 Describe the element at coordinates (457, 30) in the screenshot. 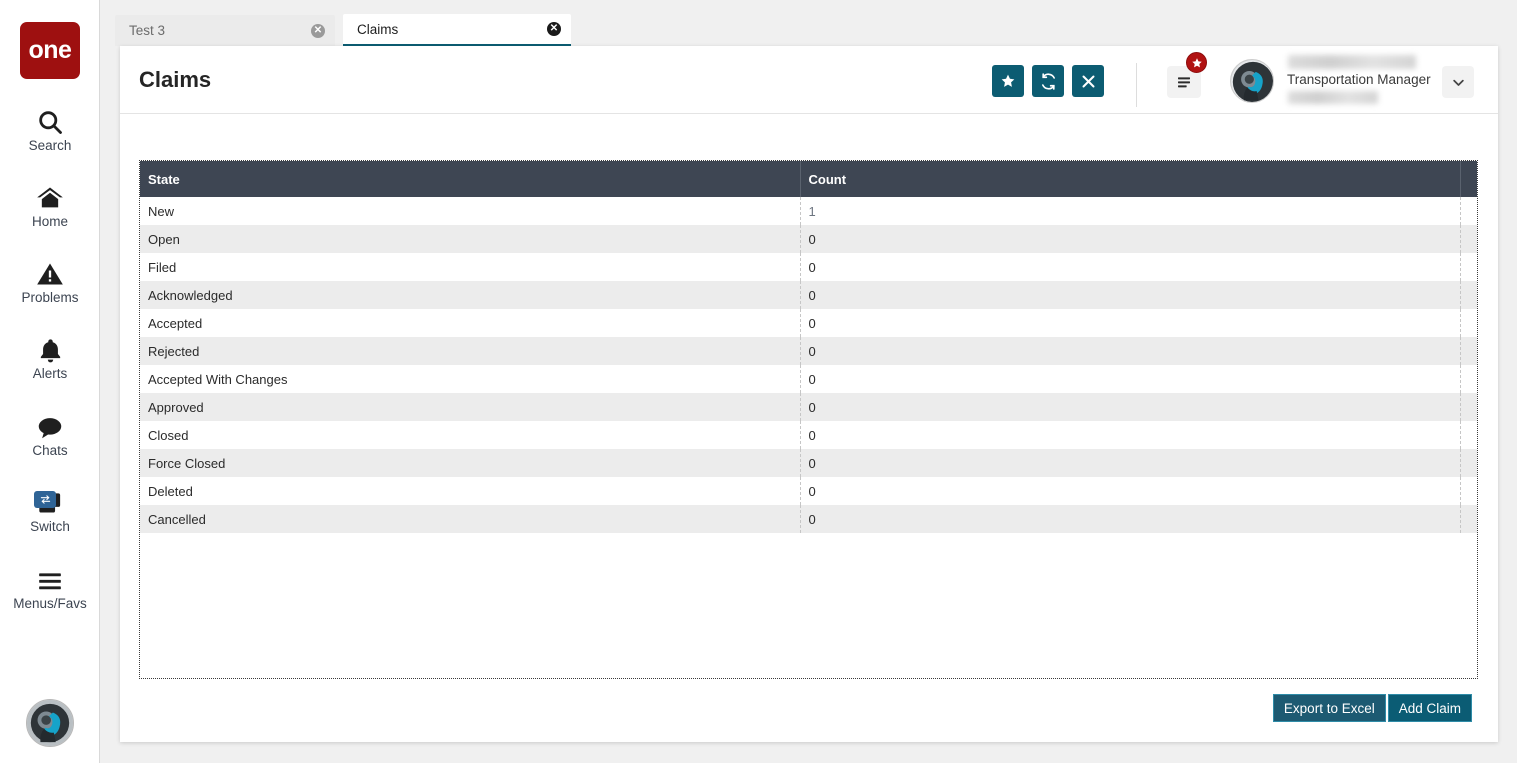

I see `tab-claims: Claims ✕` at that location.